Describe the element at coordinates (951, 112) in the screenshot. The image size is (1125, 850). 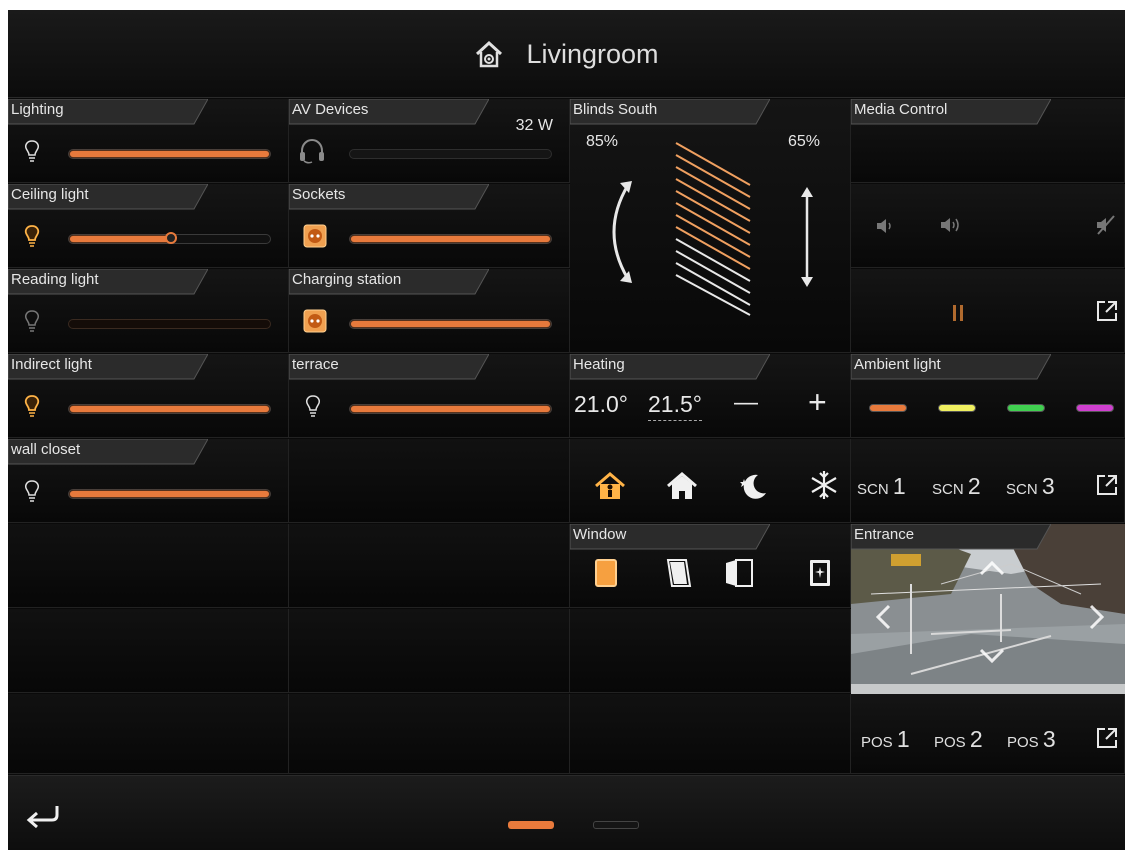
I see `tile-tab: Media Control` at that location.